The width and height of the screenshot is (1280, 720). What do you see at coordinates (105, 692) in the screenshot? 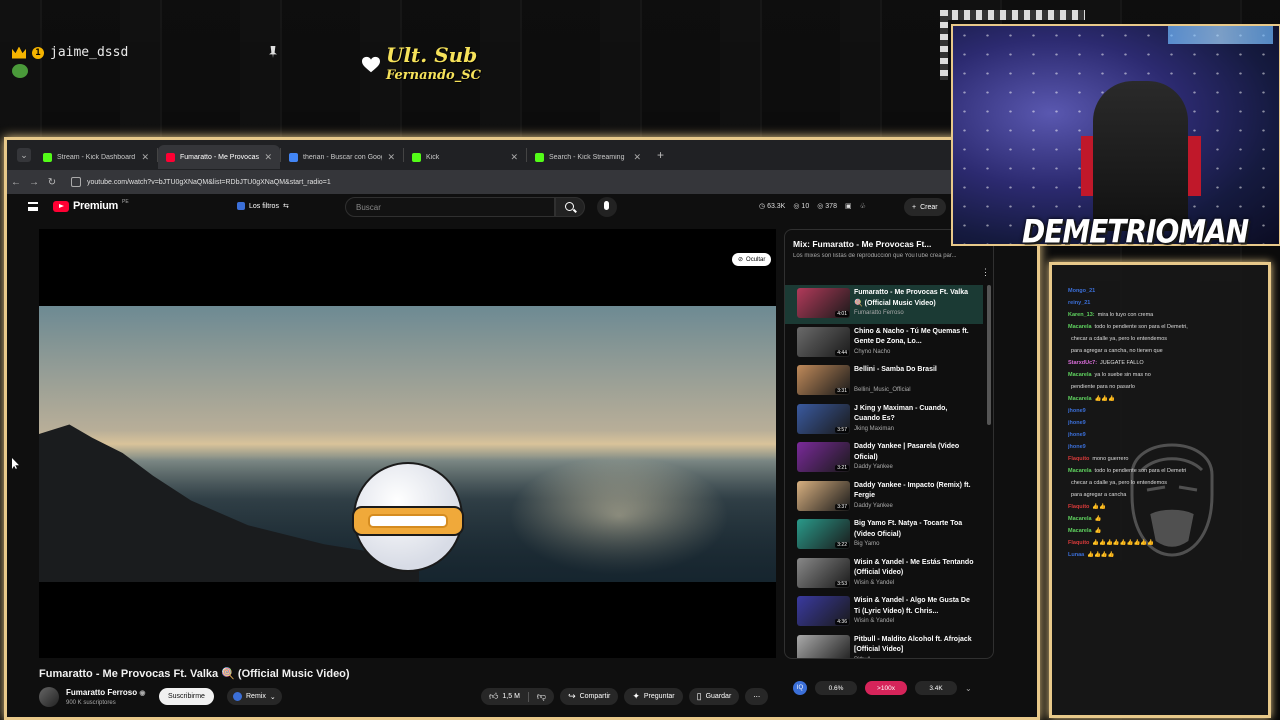
I see `channel-name: Fumaratto Ferroso ◉` at bounding box center [105, 692].